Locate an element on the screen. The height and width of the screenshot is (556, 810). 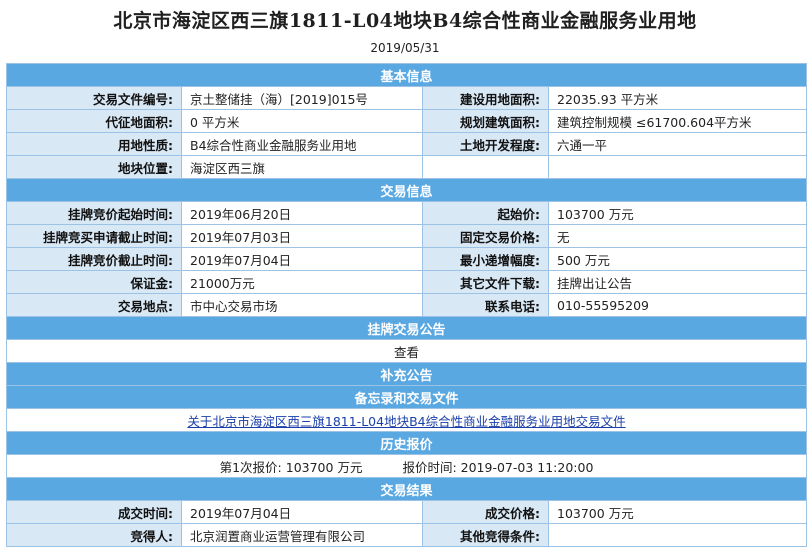
land-use-label: 用地性质: is located at coordinates (94, 144).